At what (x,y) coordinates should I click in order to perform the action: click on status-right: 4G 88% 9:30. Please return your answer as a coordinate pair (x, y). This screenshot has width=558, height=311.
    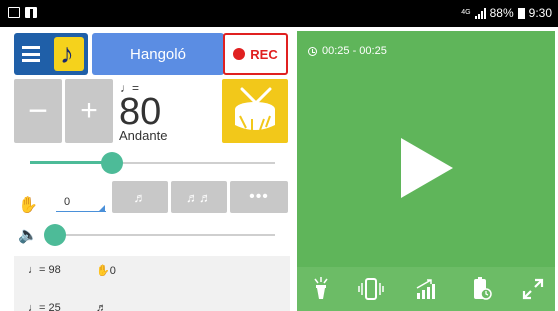
    Looking at the image, I should click on (506, 13).